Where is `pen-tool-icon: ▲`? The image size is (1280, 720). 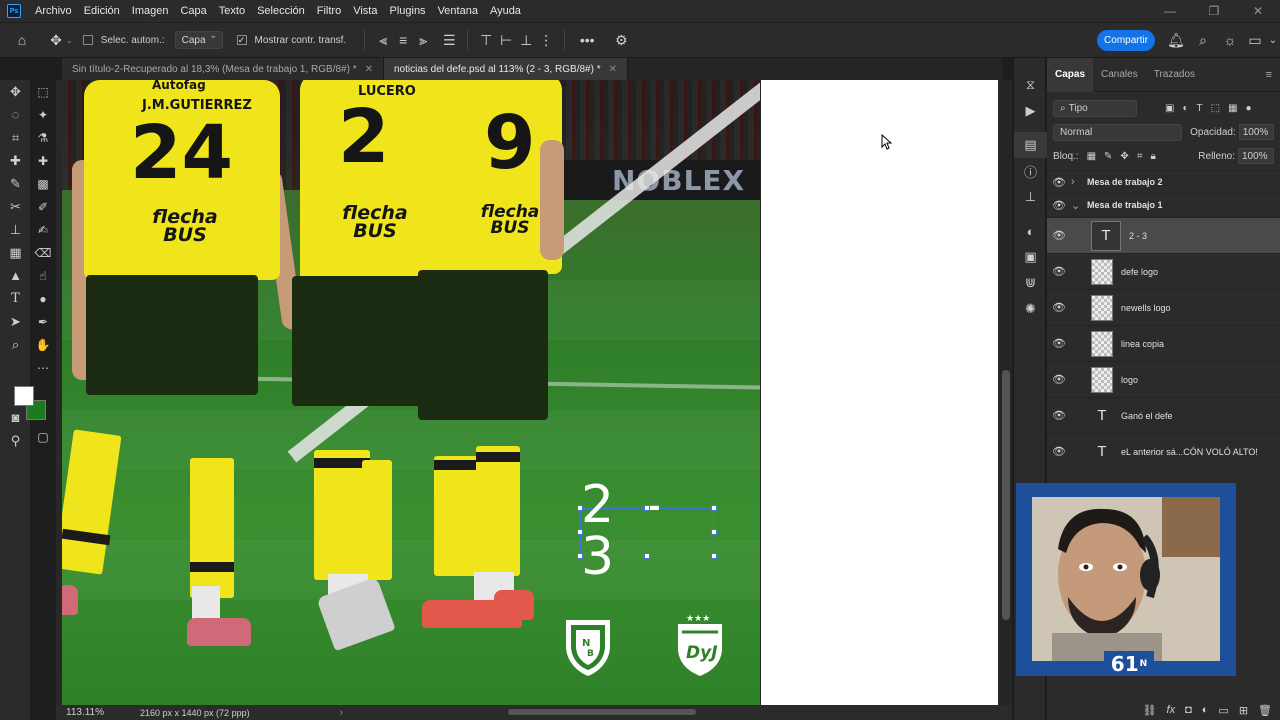 pen-tool-icon: ▲ is located at coordinates (15, 275).